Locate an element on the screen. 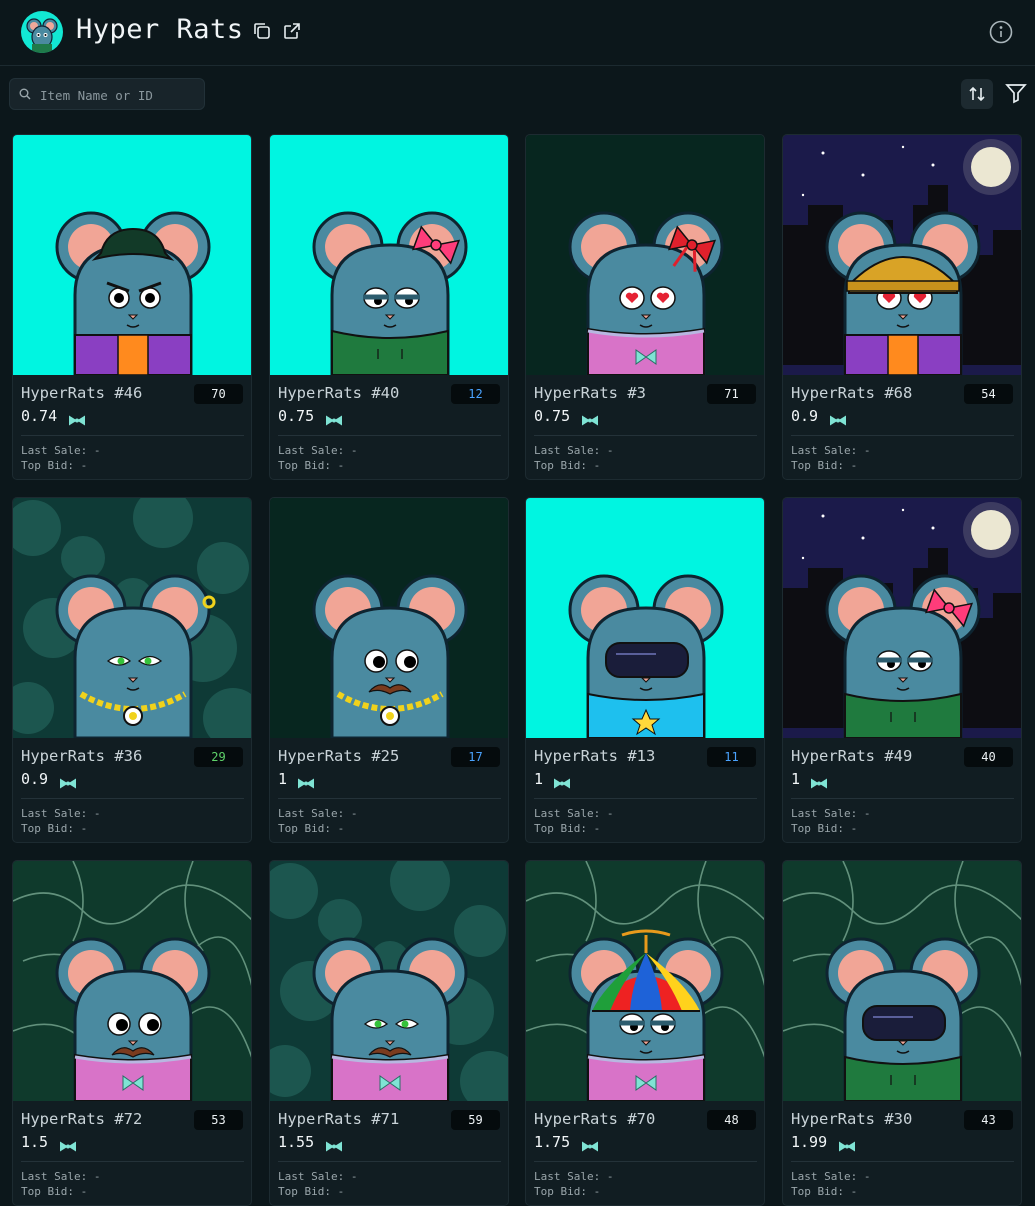  nft-name: HyperRats #3 is located at coordinates (590, 393).